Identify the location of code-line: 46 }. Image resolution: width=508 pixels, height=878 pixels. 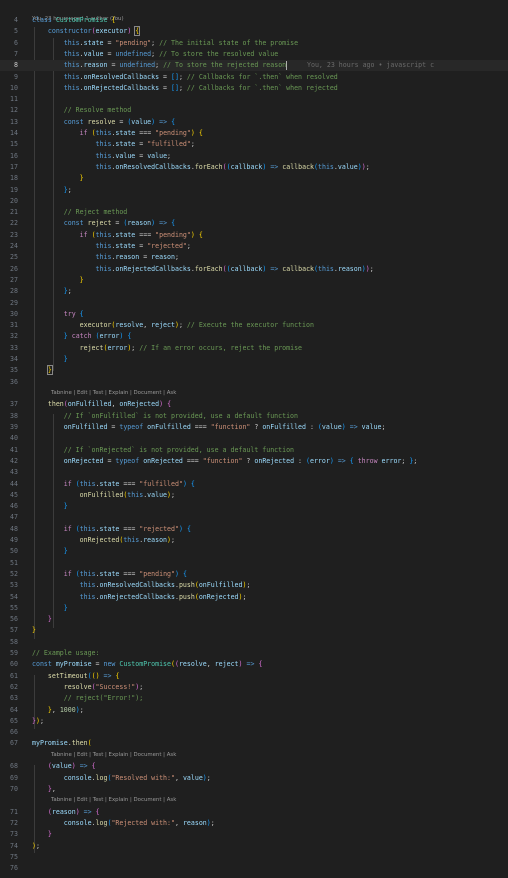
(254, 506).